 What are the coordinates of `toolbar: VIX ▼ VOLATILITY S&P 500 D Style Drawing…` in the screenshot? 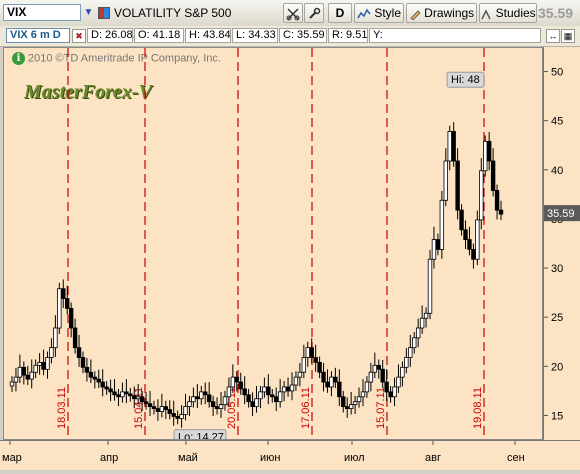 It's located at (290, 13).